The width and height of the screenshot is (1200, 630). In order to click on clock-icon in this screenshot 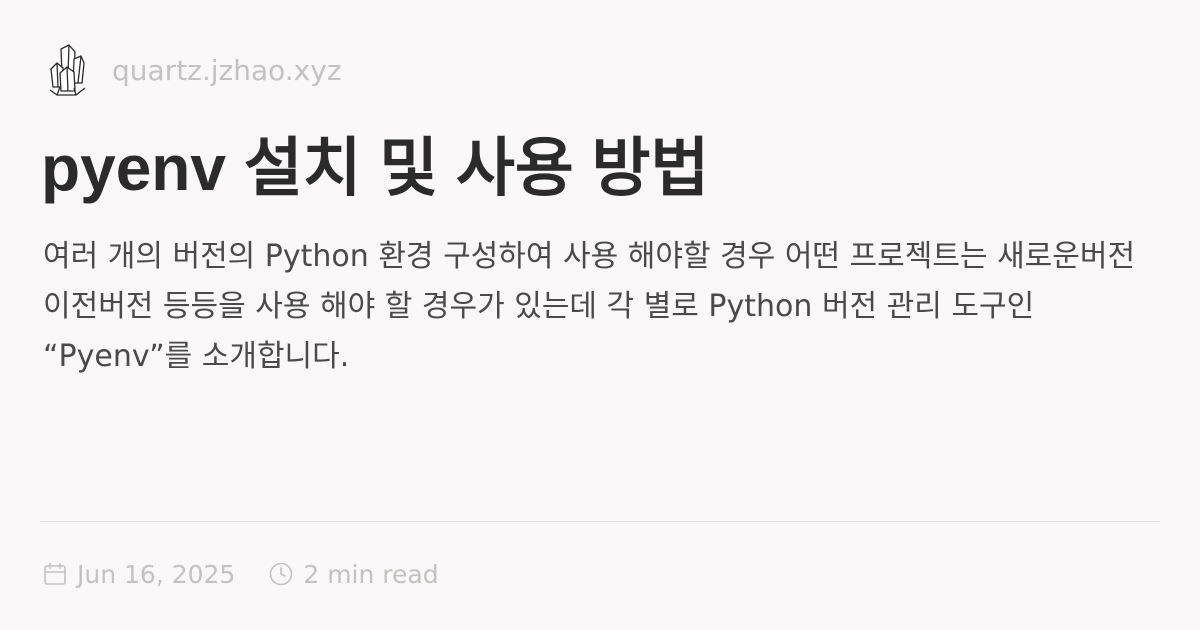, I will do `click(281, 574)`.